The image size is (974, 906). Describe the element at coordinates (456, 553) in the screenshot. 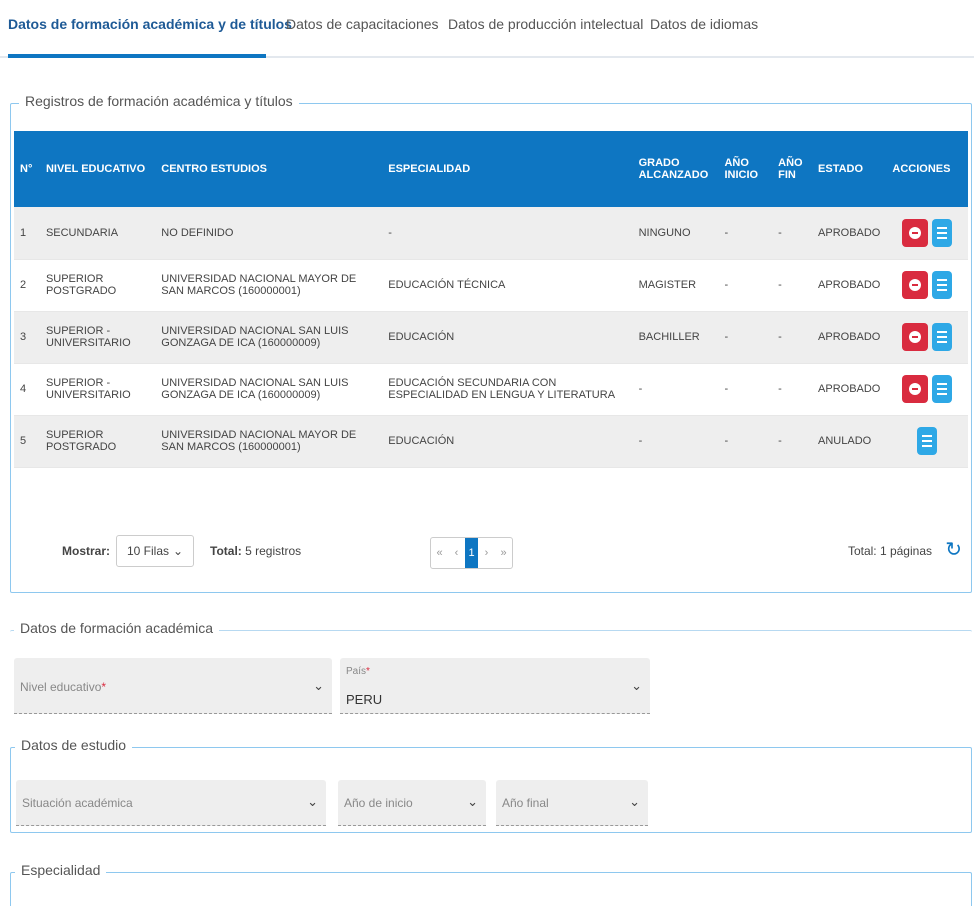

I see `prev-page-button: ‹` at that location.